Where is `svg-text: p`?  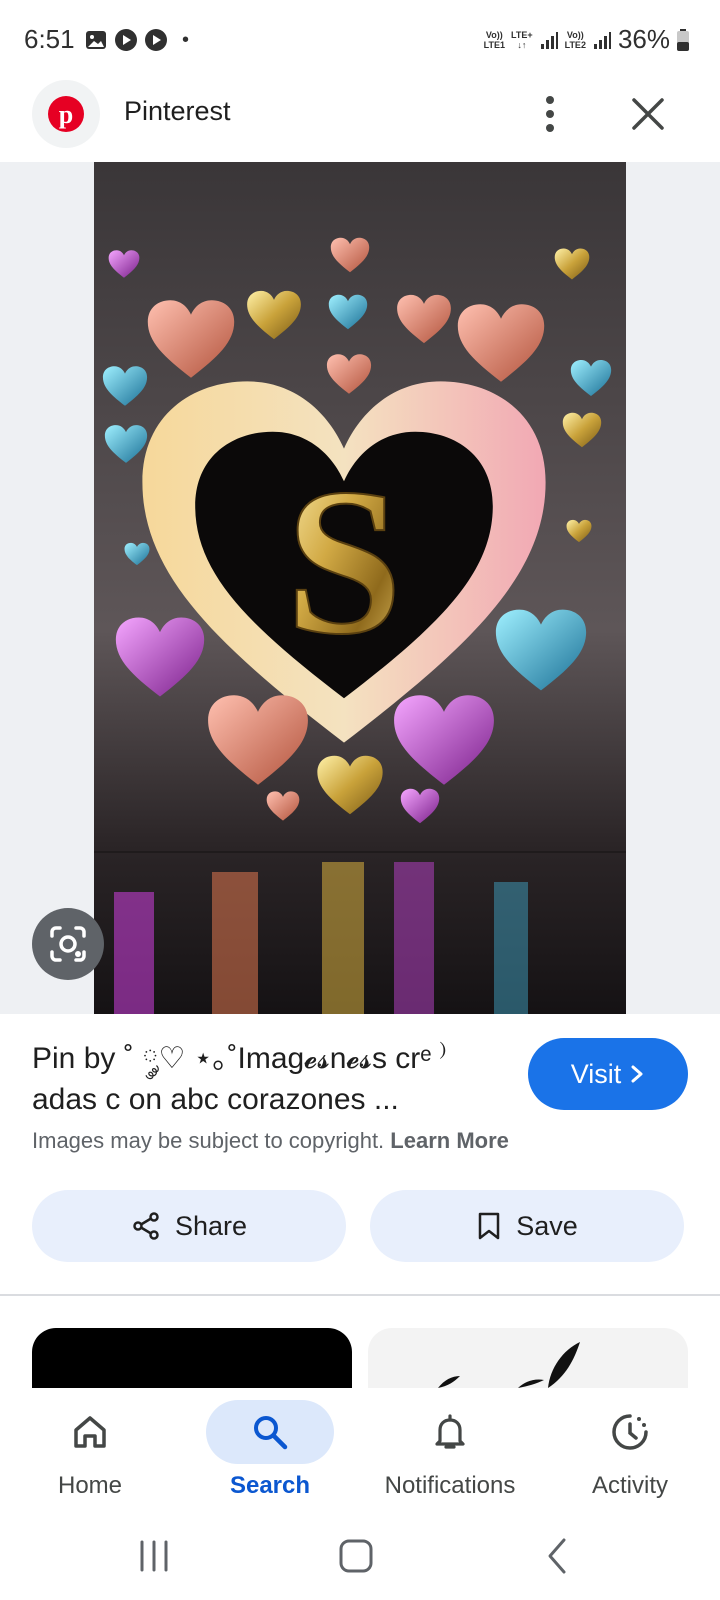 svg-text: p is located at coordinates (66, 114).